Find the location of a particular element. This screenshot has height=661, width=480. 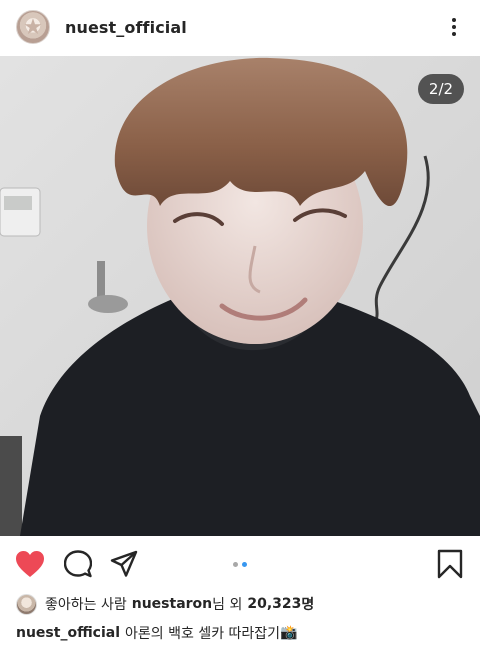

likes-summary: 좋아하는 사람 nuestaron 님 외 20,323 명 is located at coordinates (165, 604).